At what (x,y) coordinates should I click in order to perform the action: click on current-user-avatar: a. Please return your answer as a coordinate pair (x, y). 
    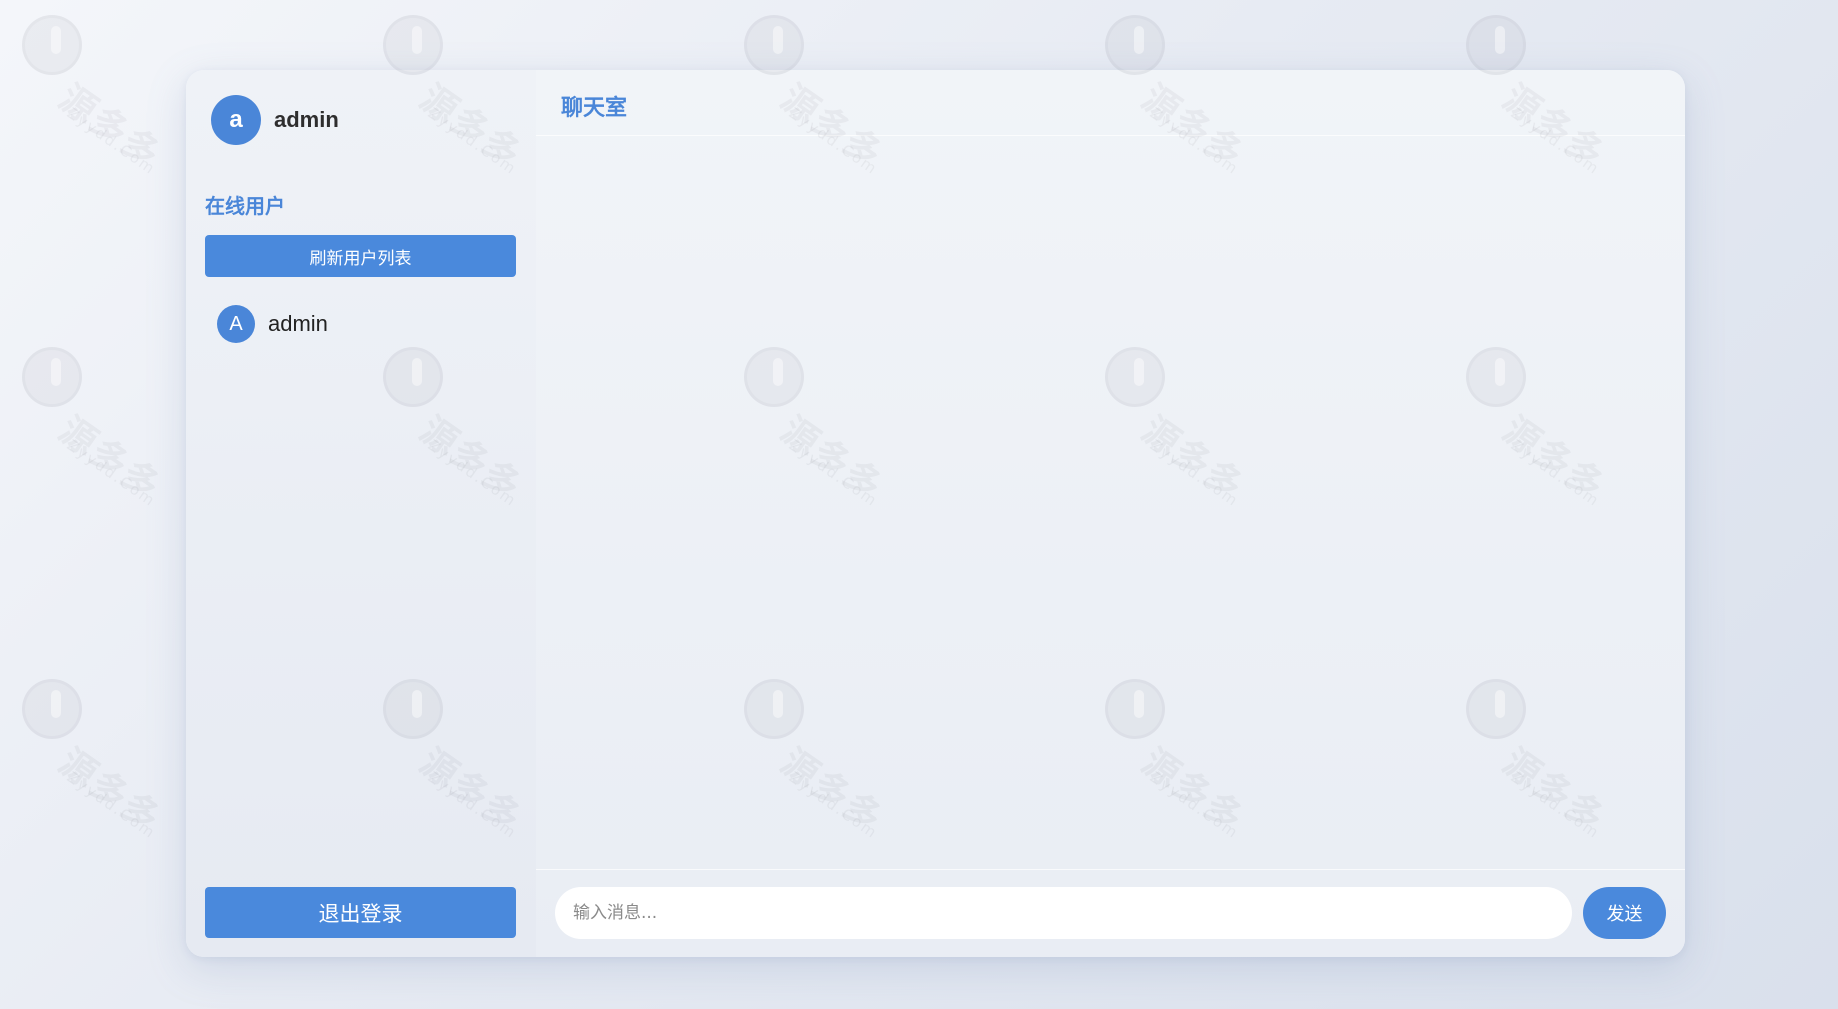
    Looking at the image, I should click on (236, 120).